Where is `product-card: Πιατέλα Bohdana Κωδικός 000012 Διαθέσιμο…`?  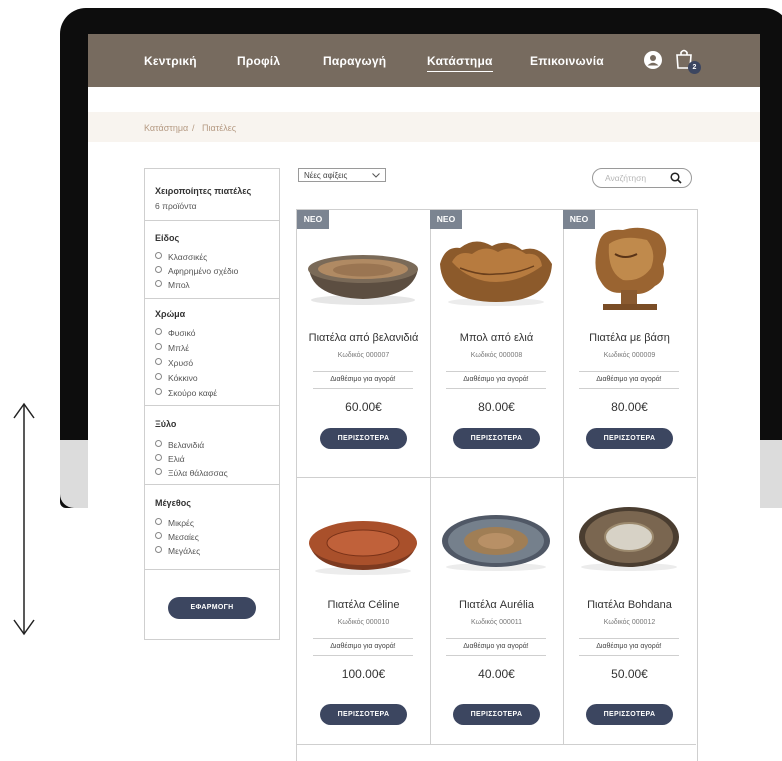
product-card: Πιατέλα Bohdana Κωδικός 000012 Διαθέσιμο… is located at coordinates (629, 611).